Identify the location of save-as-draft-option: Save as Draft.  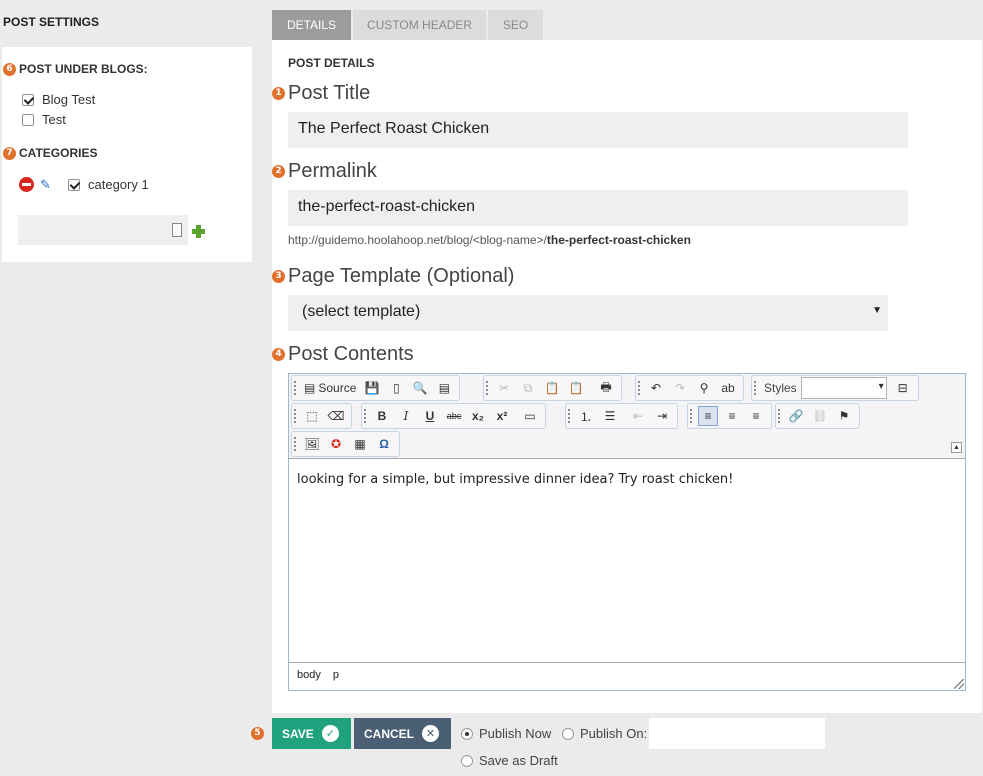
(509, 760).